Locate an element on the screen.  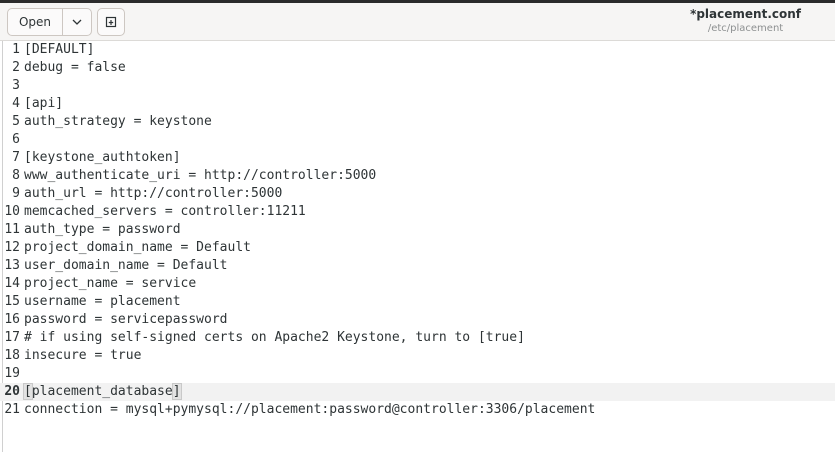
open-button: Open is located at coordinates (35, 22).